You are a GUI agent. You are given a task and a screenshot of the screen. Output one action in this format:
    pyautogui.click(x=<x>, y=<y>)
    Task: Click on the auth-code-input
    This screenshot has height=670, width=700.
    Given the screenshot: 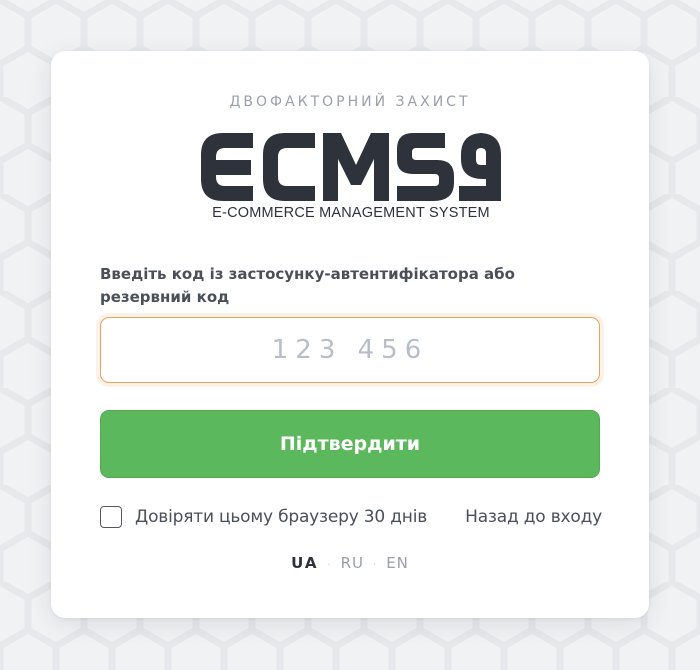 What is the action you would take?
    pyautogui.click(x=350, y=350)
    